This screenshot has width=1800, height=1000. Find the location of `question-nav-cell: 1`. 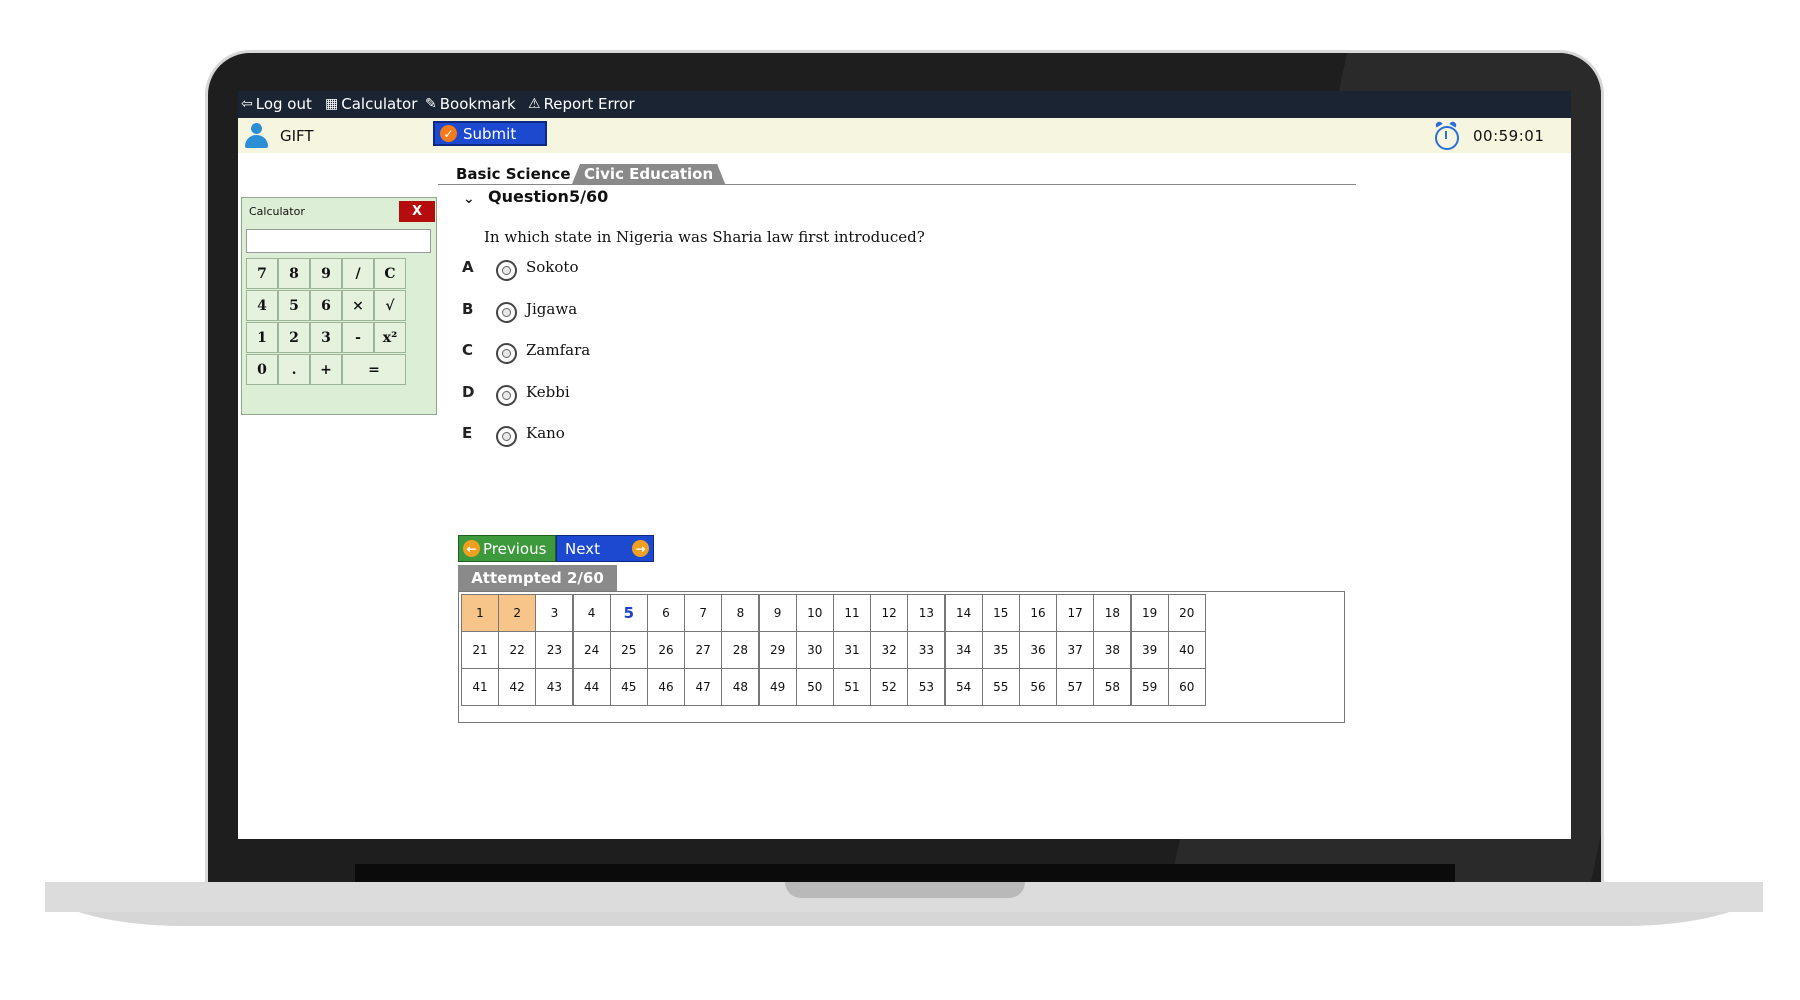

question-nav-cell: 1 is located at coordinates (480, 613).